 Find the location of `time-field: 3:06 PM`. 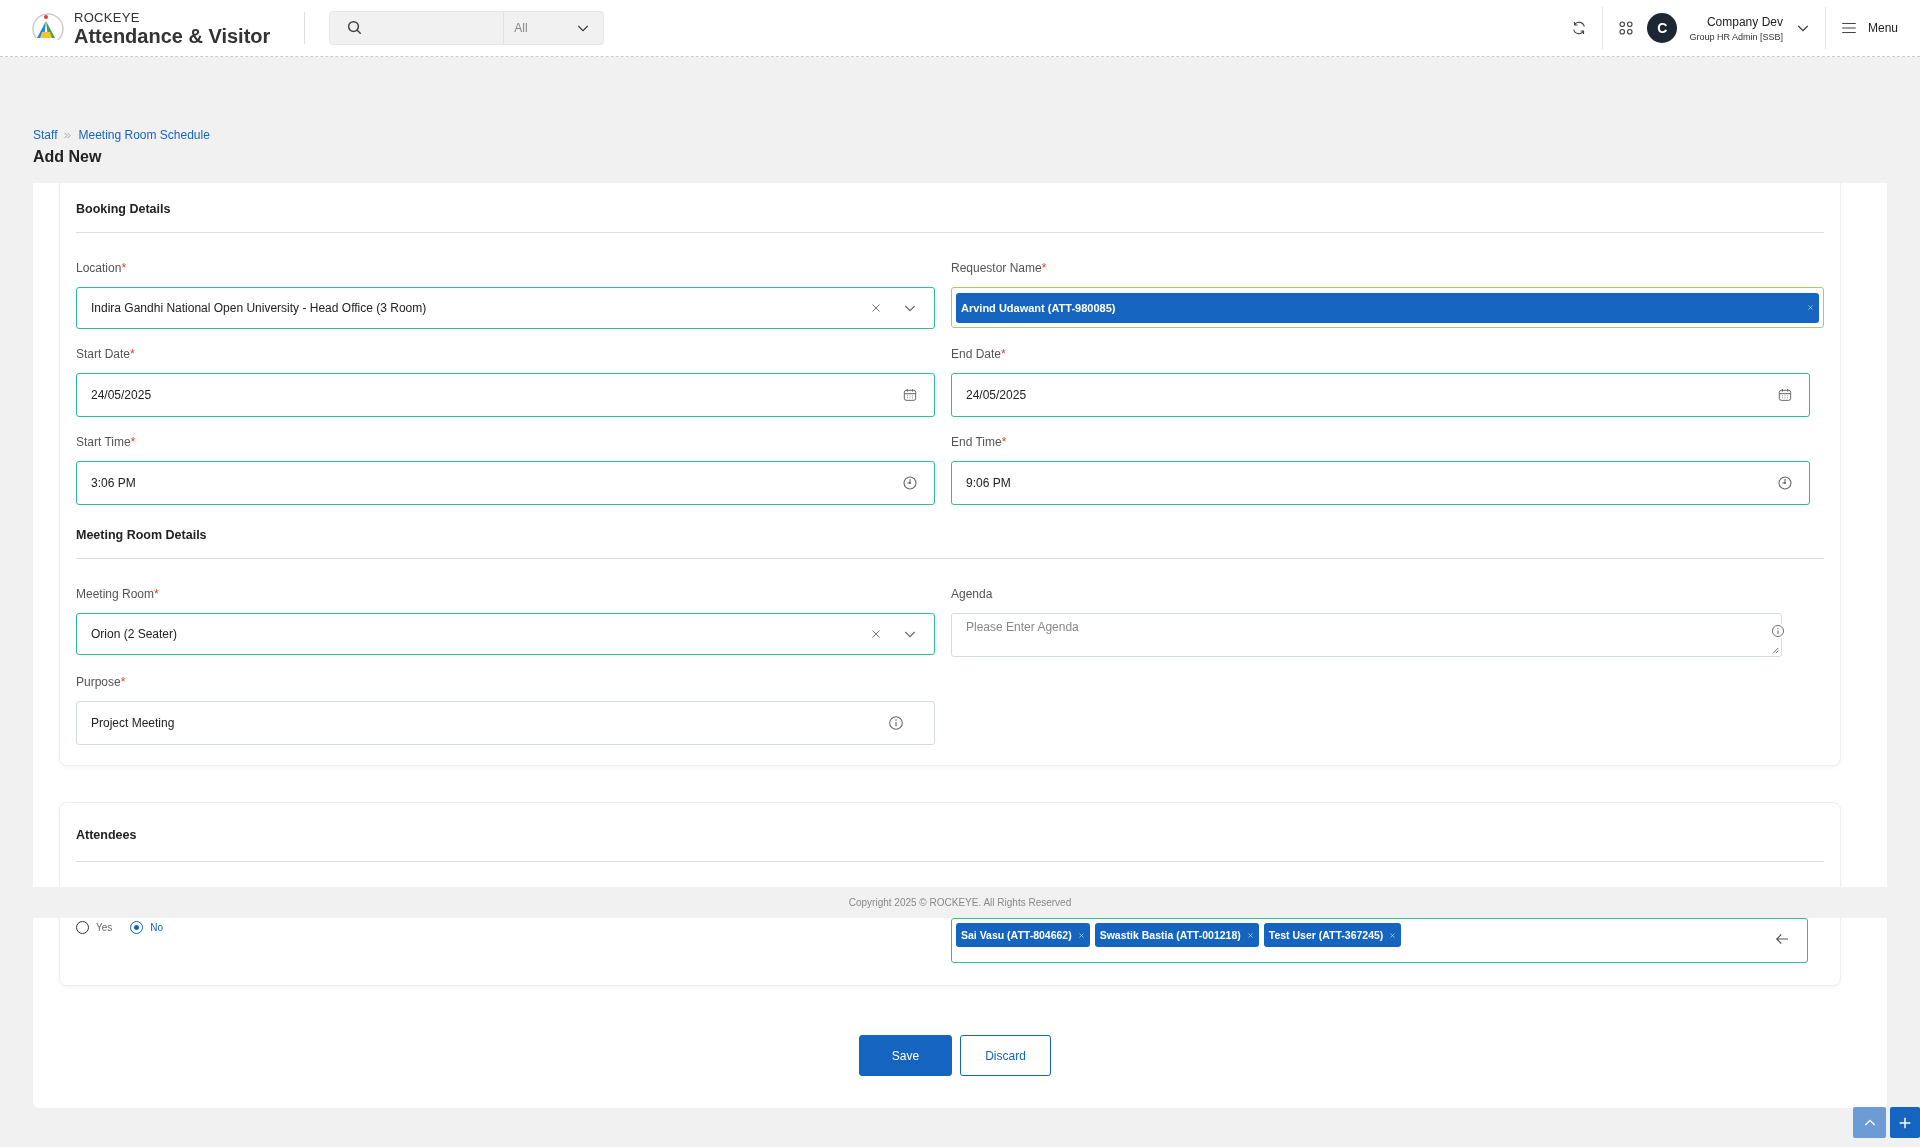

time-field: 3:06 PM is located at coordinates (505, 483).